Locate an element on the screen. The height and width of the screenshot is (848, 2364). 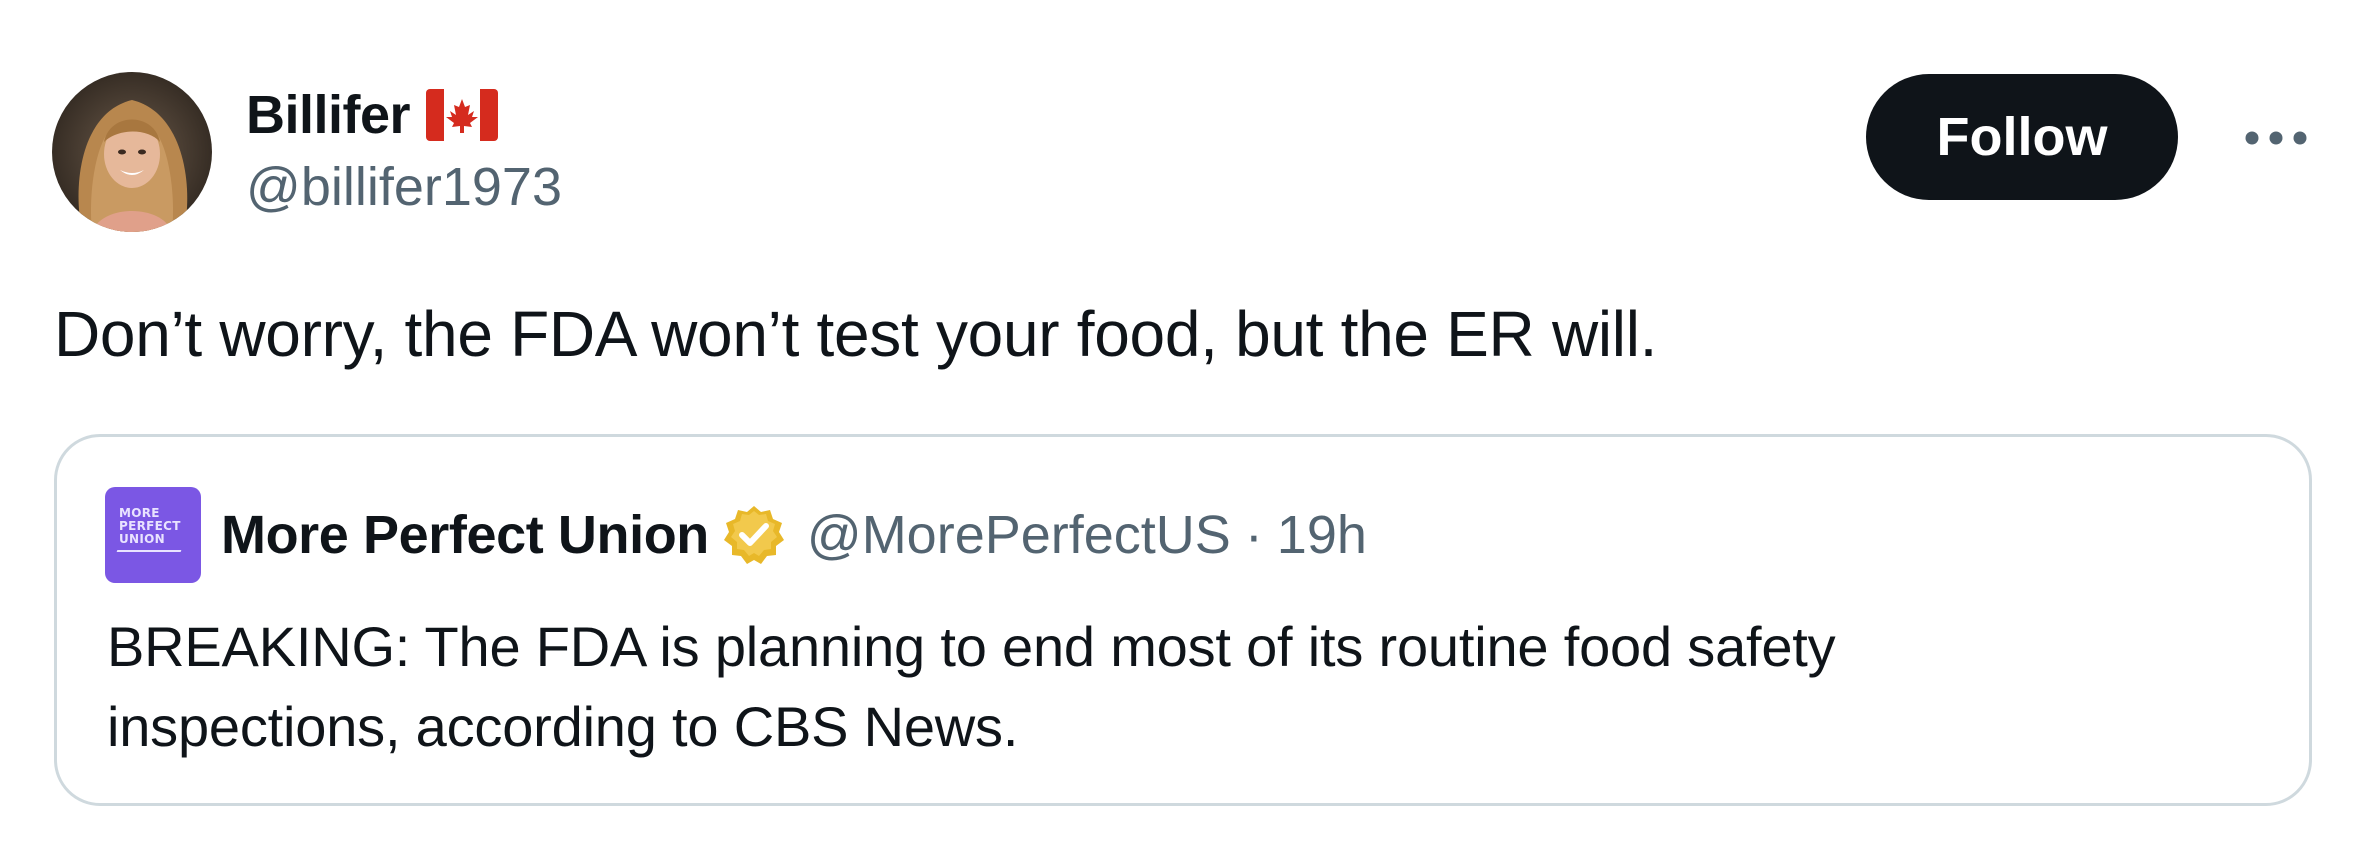
quoted-author-avatar: MORE PERFECT UNION is located at coordinates (153, 535).